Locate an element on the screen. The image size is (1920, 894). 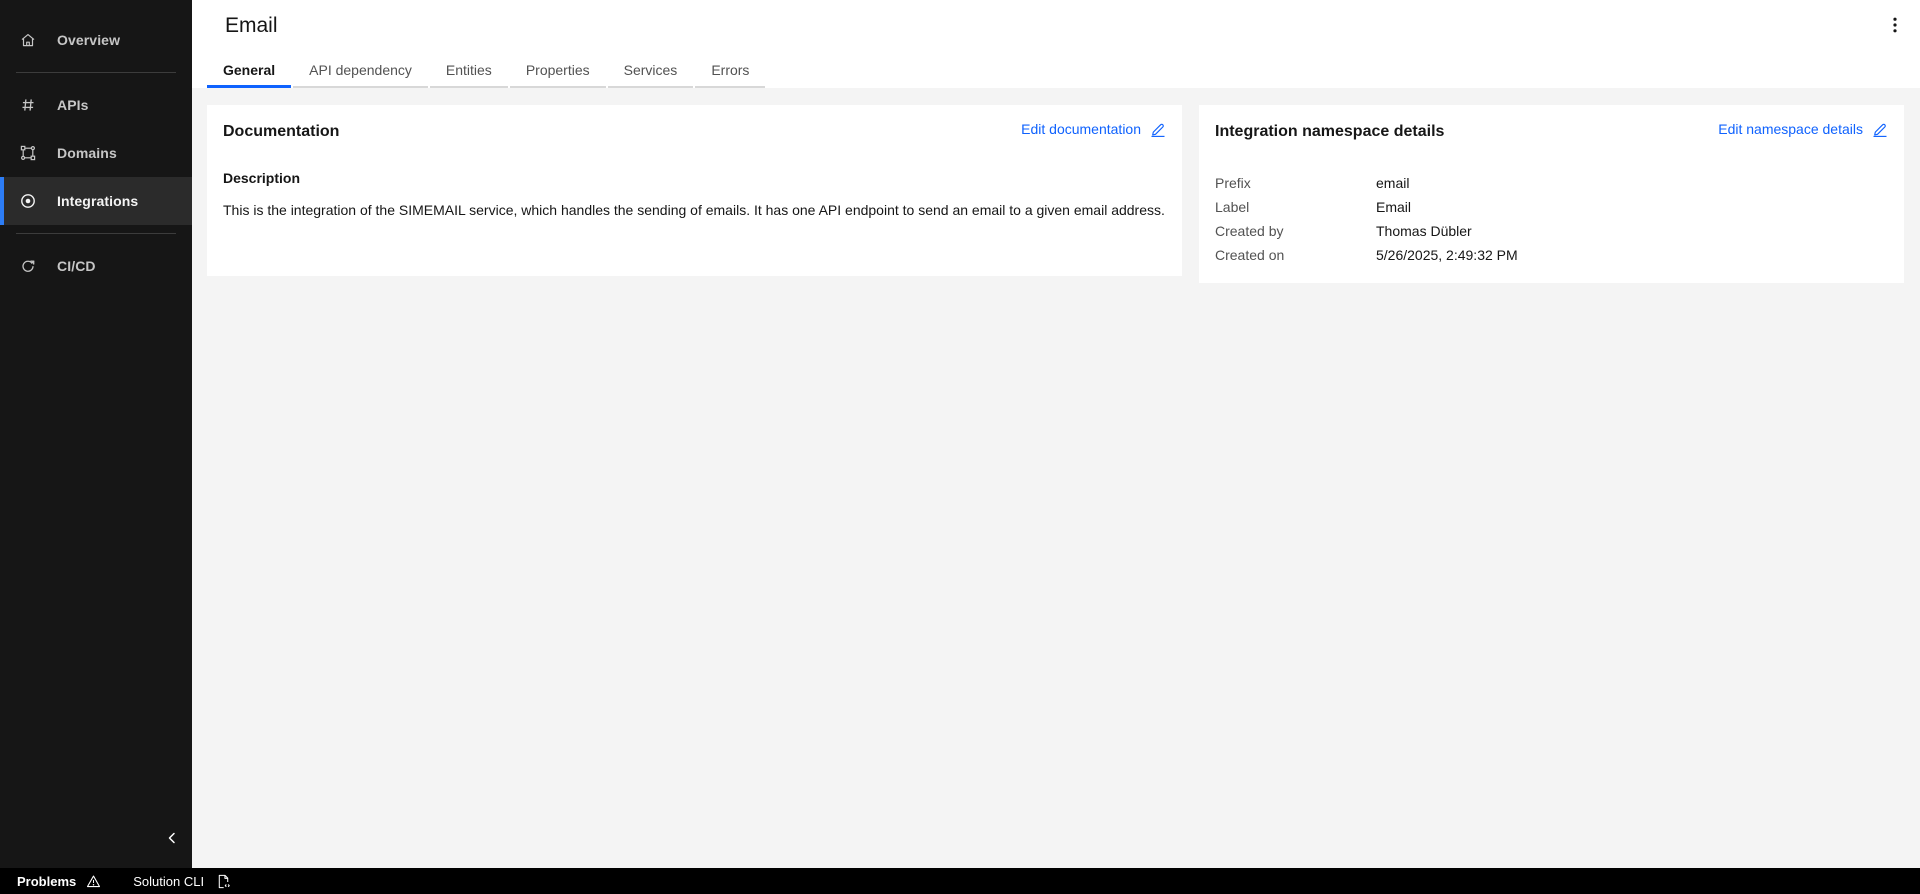
field-row-created-on: Created on 5/26/2025, 2:49:32 PM is located at coordinates (1551, 255).